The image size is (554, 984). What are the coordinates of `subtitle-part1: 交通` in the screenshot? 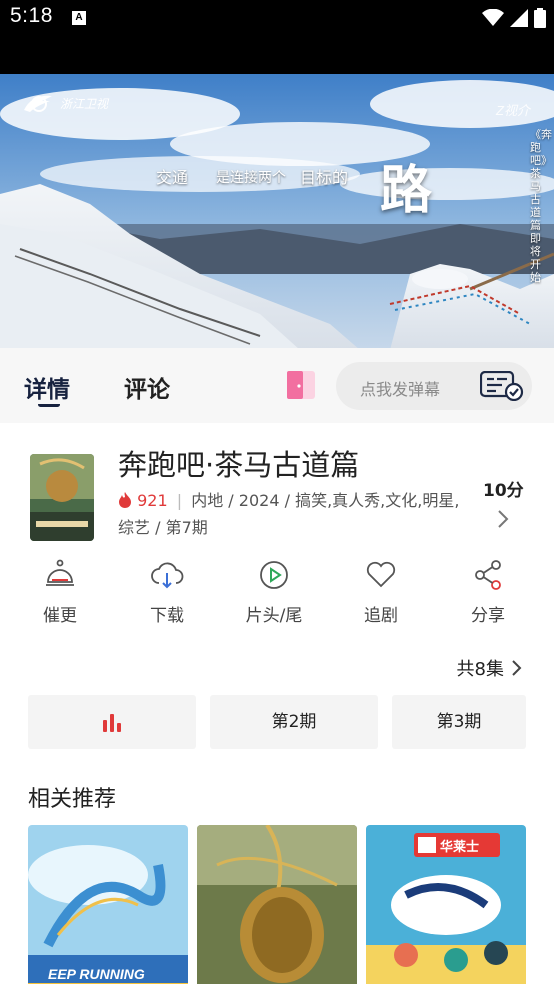 It's located at (172, 177).